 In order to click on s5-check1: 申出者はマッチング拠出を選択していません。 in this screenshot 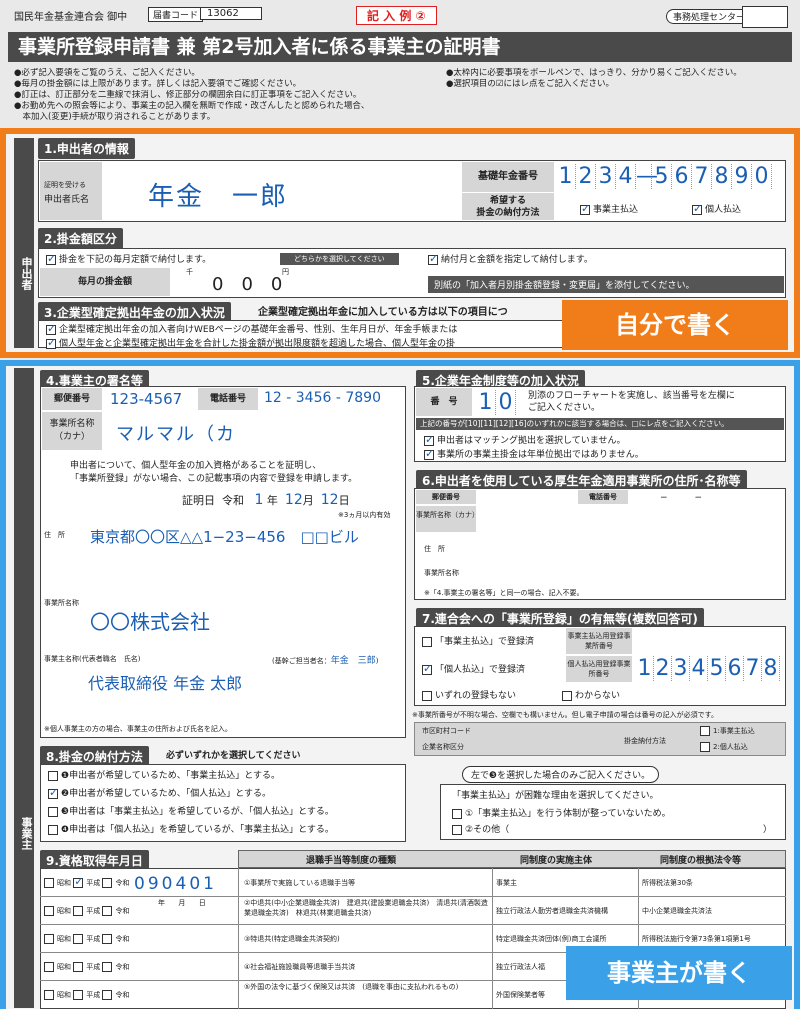, I will do `click(524, 439)`.